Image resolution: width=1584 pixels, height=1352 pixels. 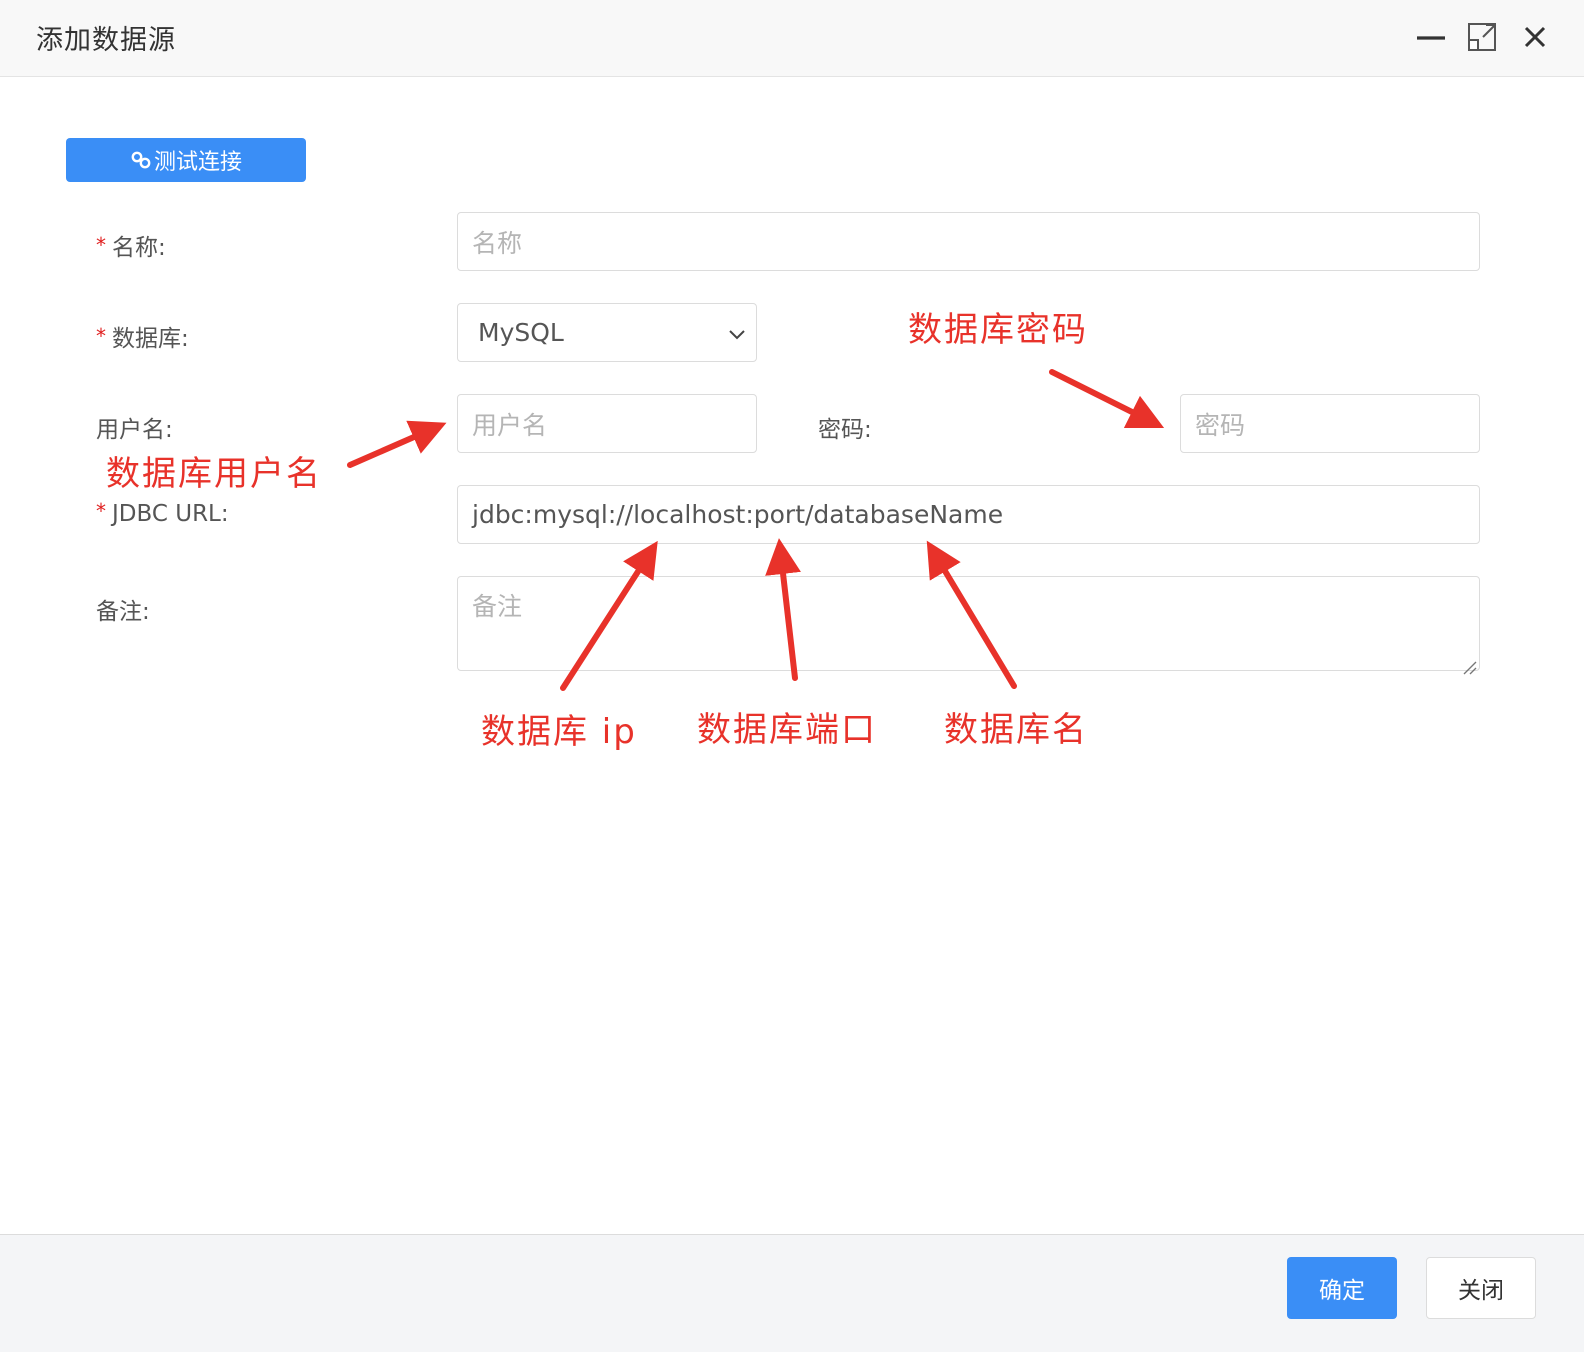 What do you see at coordinates (214, 474) in the screenshot?
I see `annotation-db-username: 数据库用户名` at bounding box center [214, 474].